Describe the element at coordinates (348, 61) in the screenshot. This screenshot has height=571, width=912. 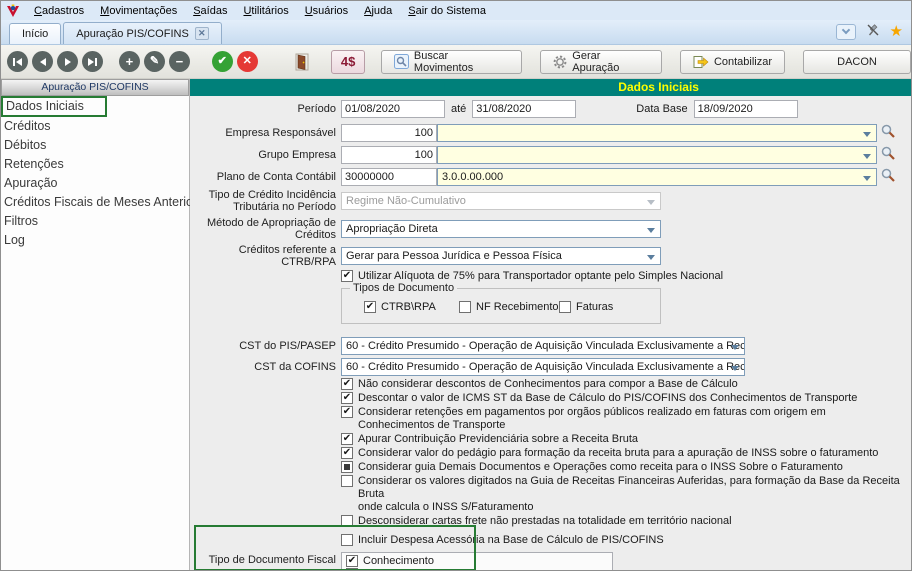
I see `currency-tool-button: 4$` at that location.